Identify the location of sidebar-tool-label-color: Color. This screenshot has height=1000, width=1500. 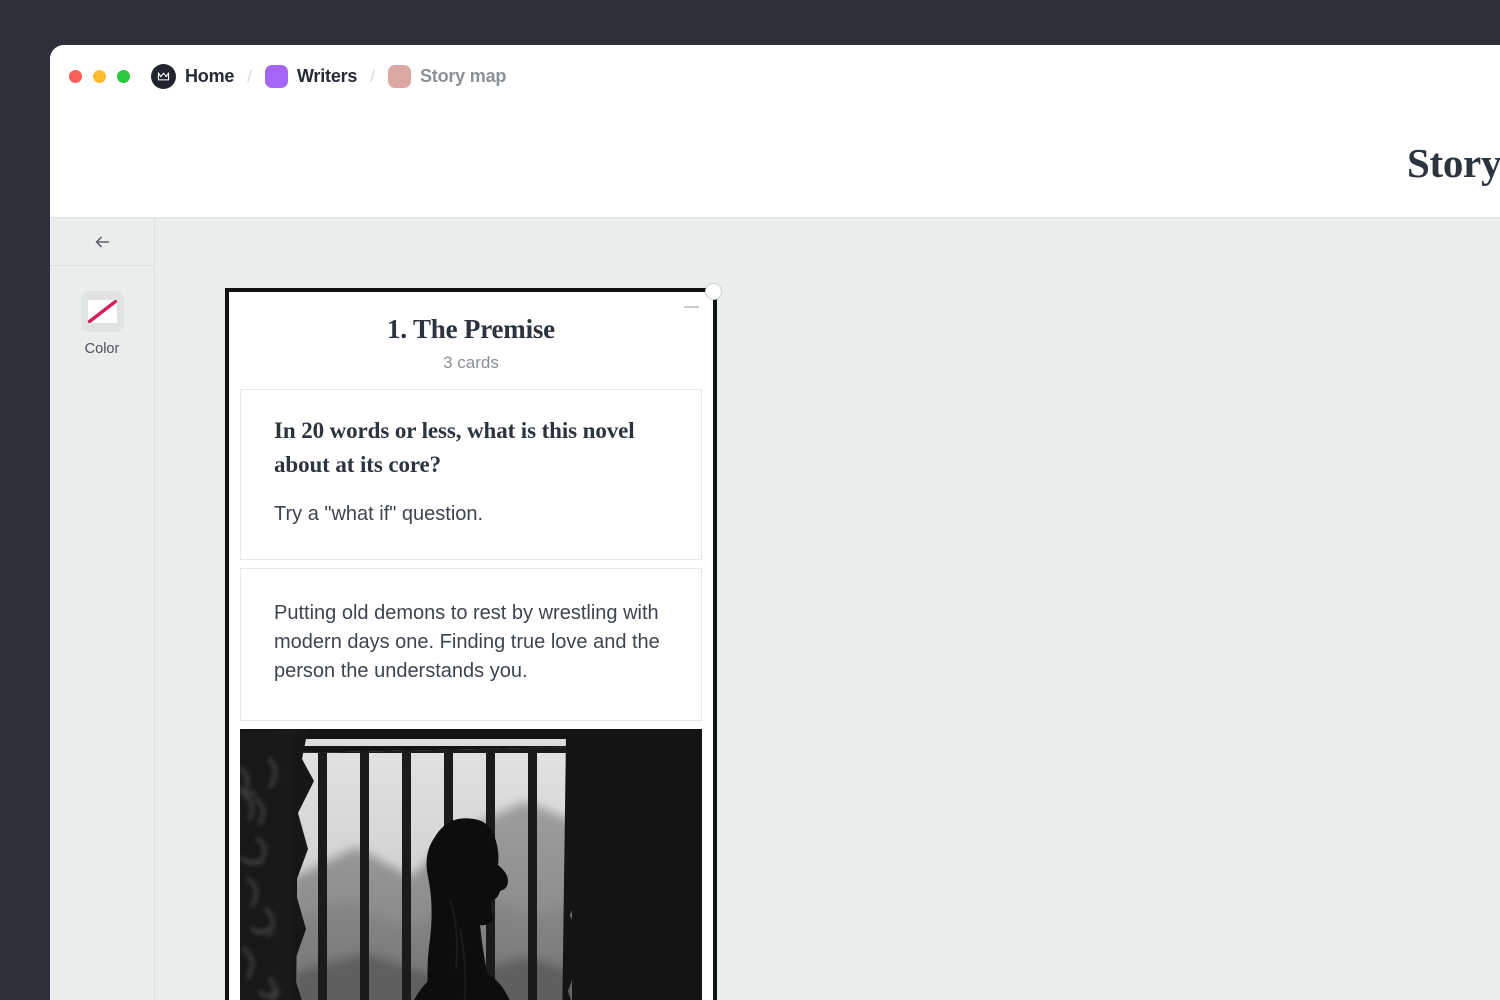
(102, 349).